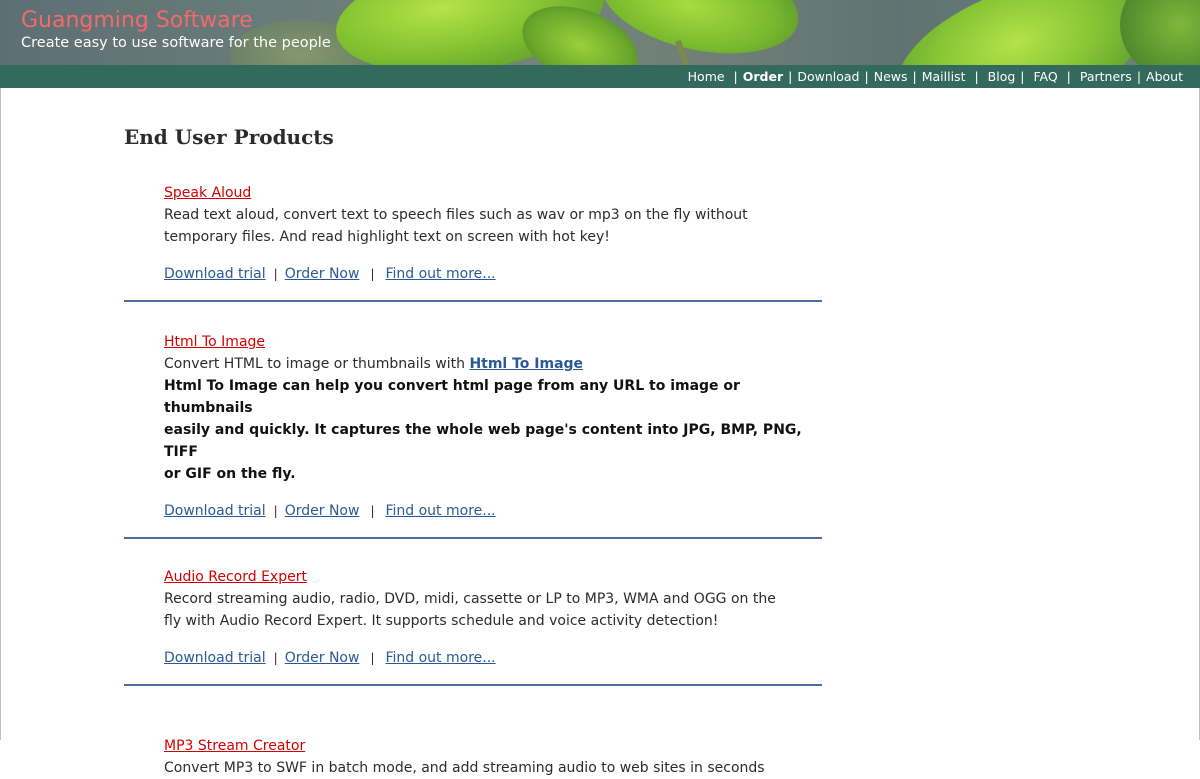 This screenshot has width=1200, height=779. What do you see at coordinates (891, 76) in the screenshot?
I see `nav-news: News` at bounding box center [891, 76].